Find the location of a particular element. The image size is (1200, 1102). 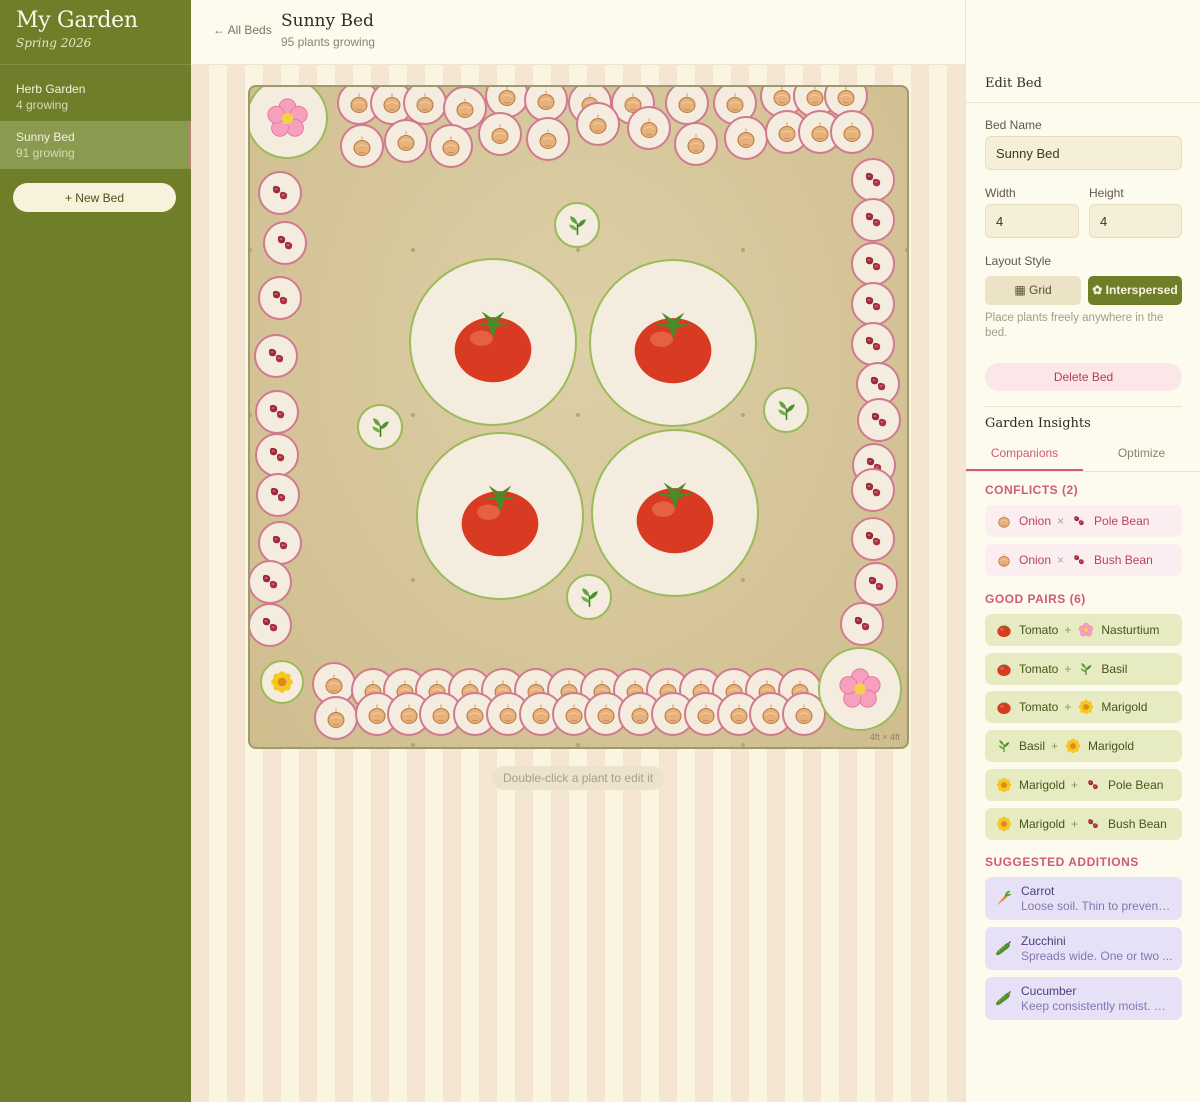

bed-count: 4 growing is located at coordinates (42, 105).